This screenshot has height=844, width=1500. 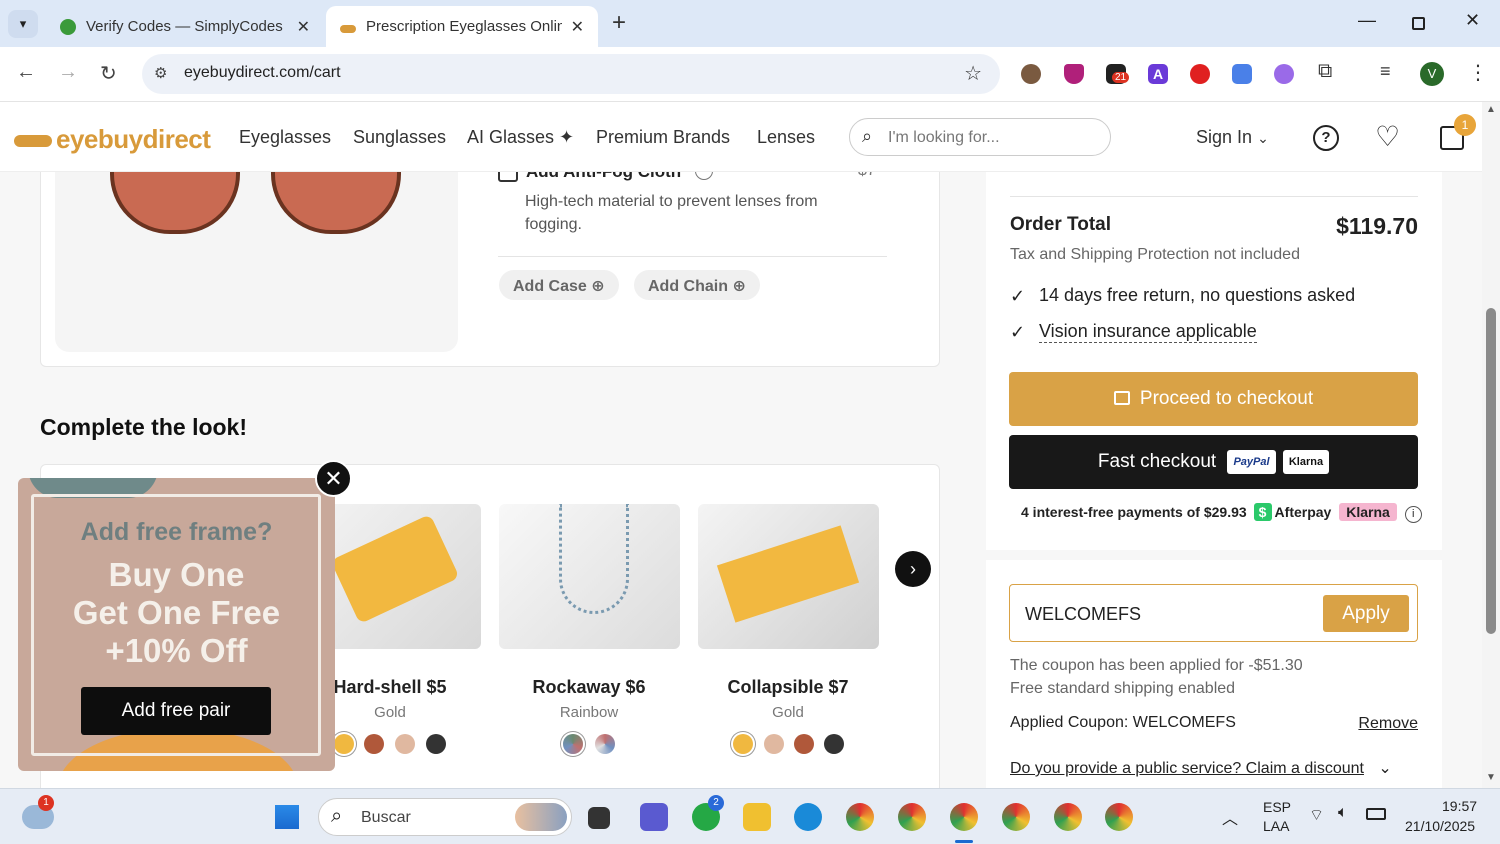 I want to click on tab-search-icon: ▾, so click(x=23, y=24).